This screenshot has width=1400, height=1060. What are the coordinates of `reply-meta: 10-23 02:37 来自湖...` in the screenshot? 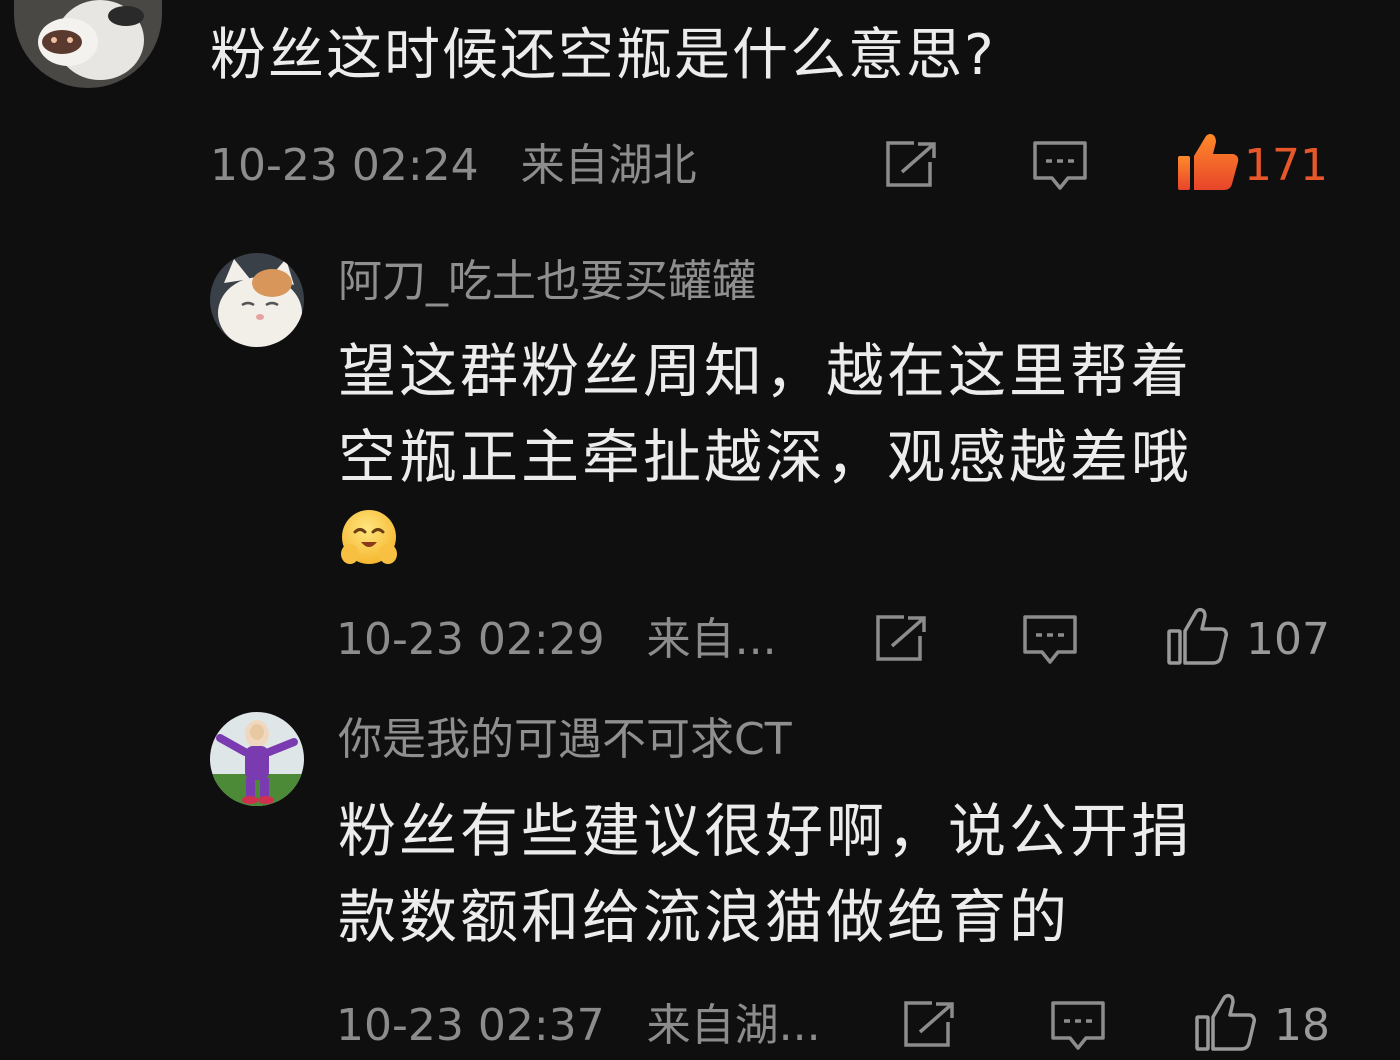 It's located at (578, 1026).